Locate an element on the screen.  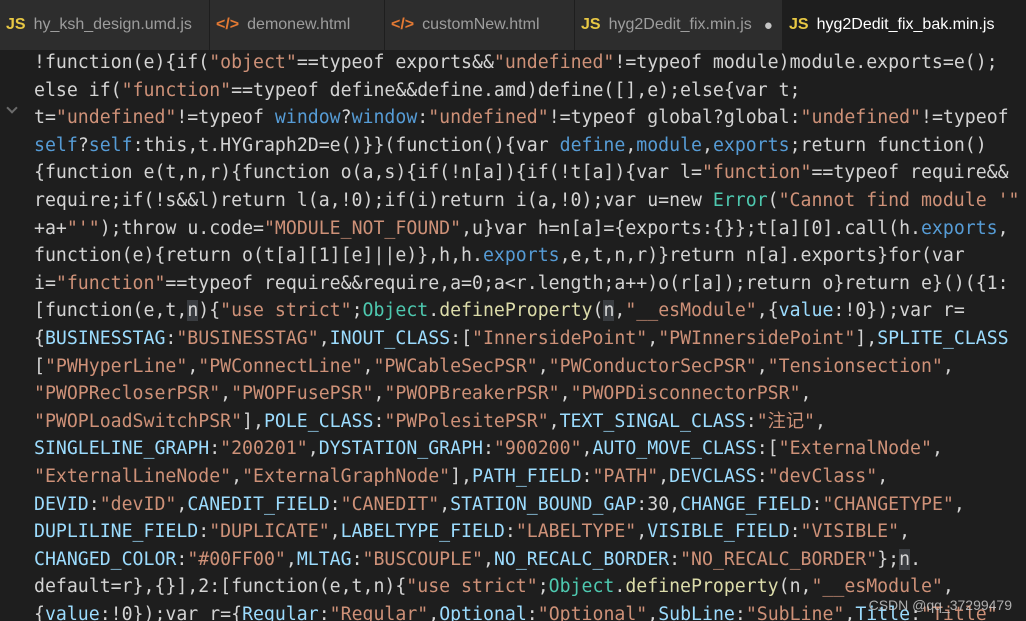
code-token: ){ is located at coordinates (209, 311).